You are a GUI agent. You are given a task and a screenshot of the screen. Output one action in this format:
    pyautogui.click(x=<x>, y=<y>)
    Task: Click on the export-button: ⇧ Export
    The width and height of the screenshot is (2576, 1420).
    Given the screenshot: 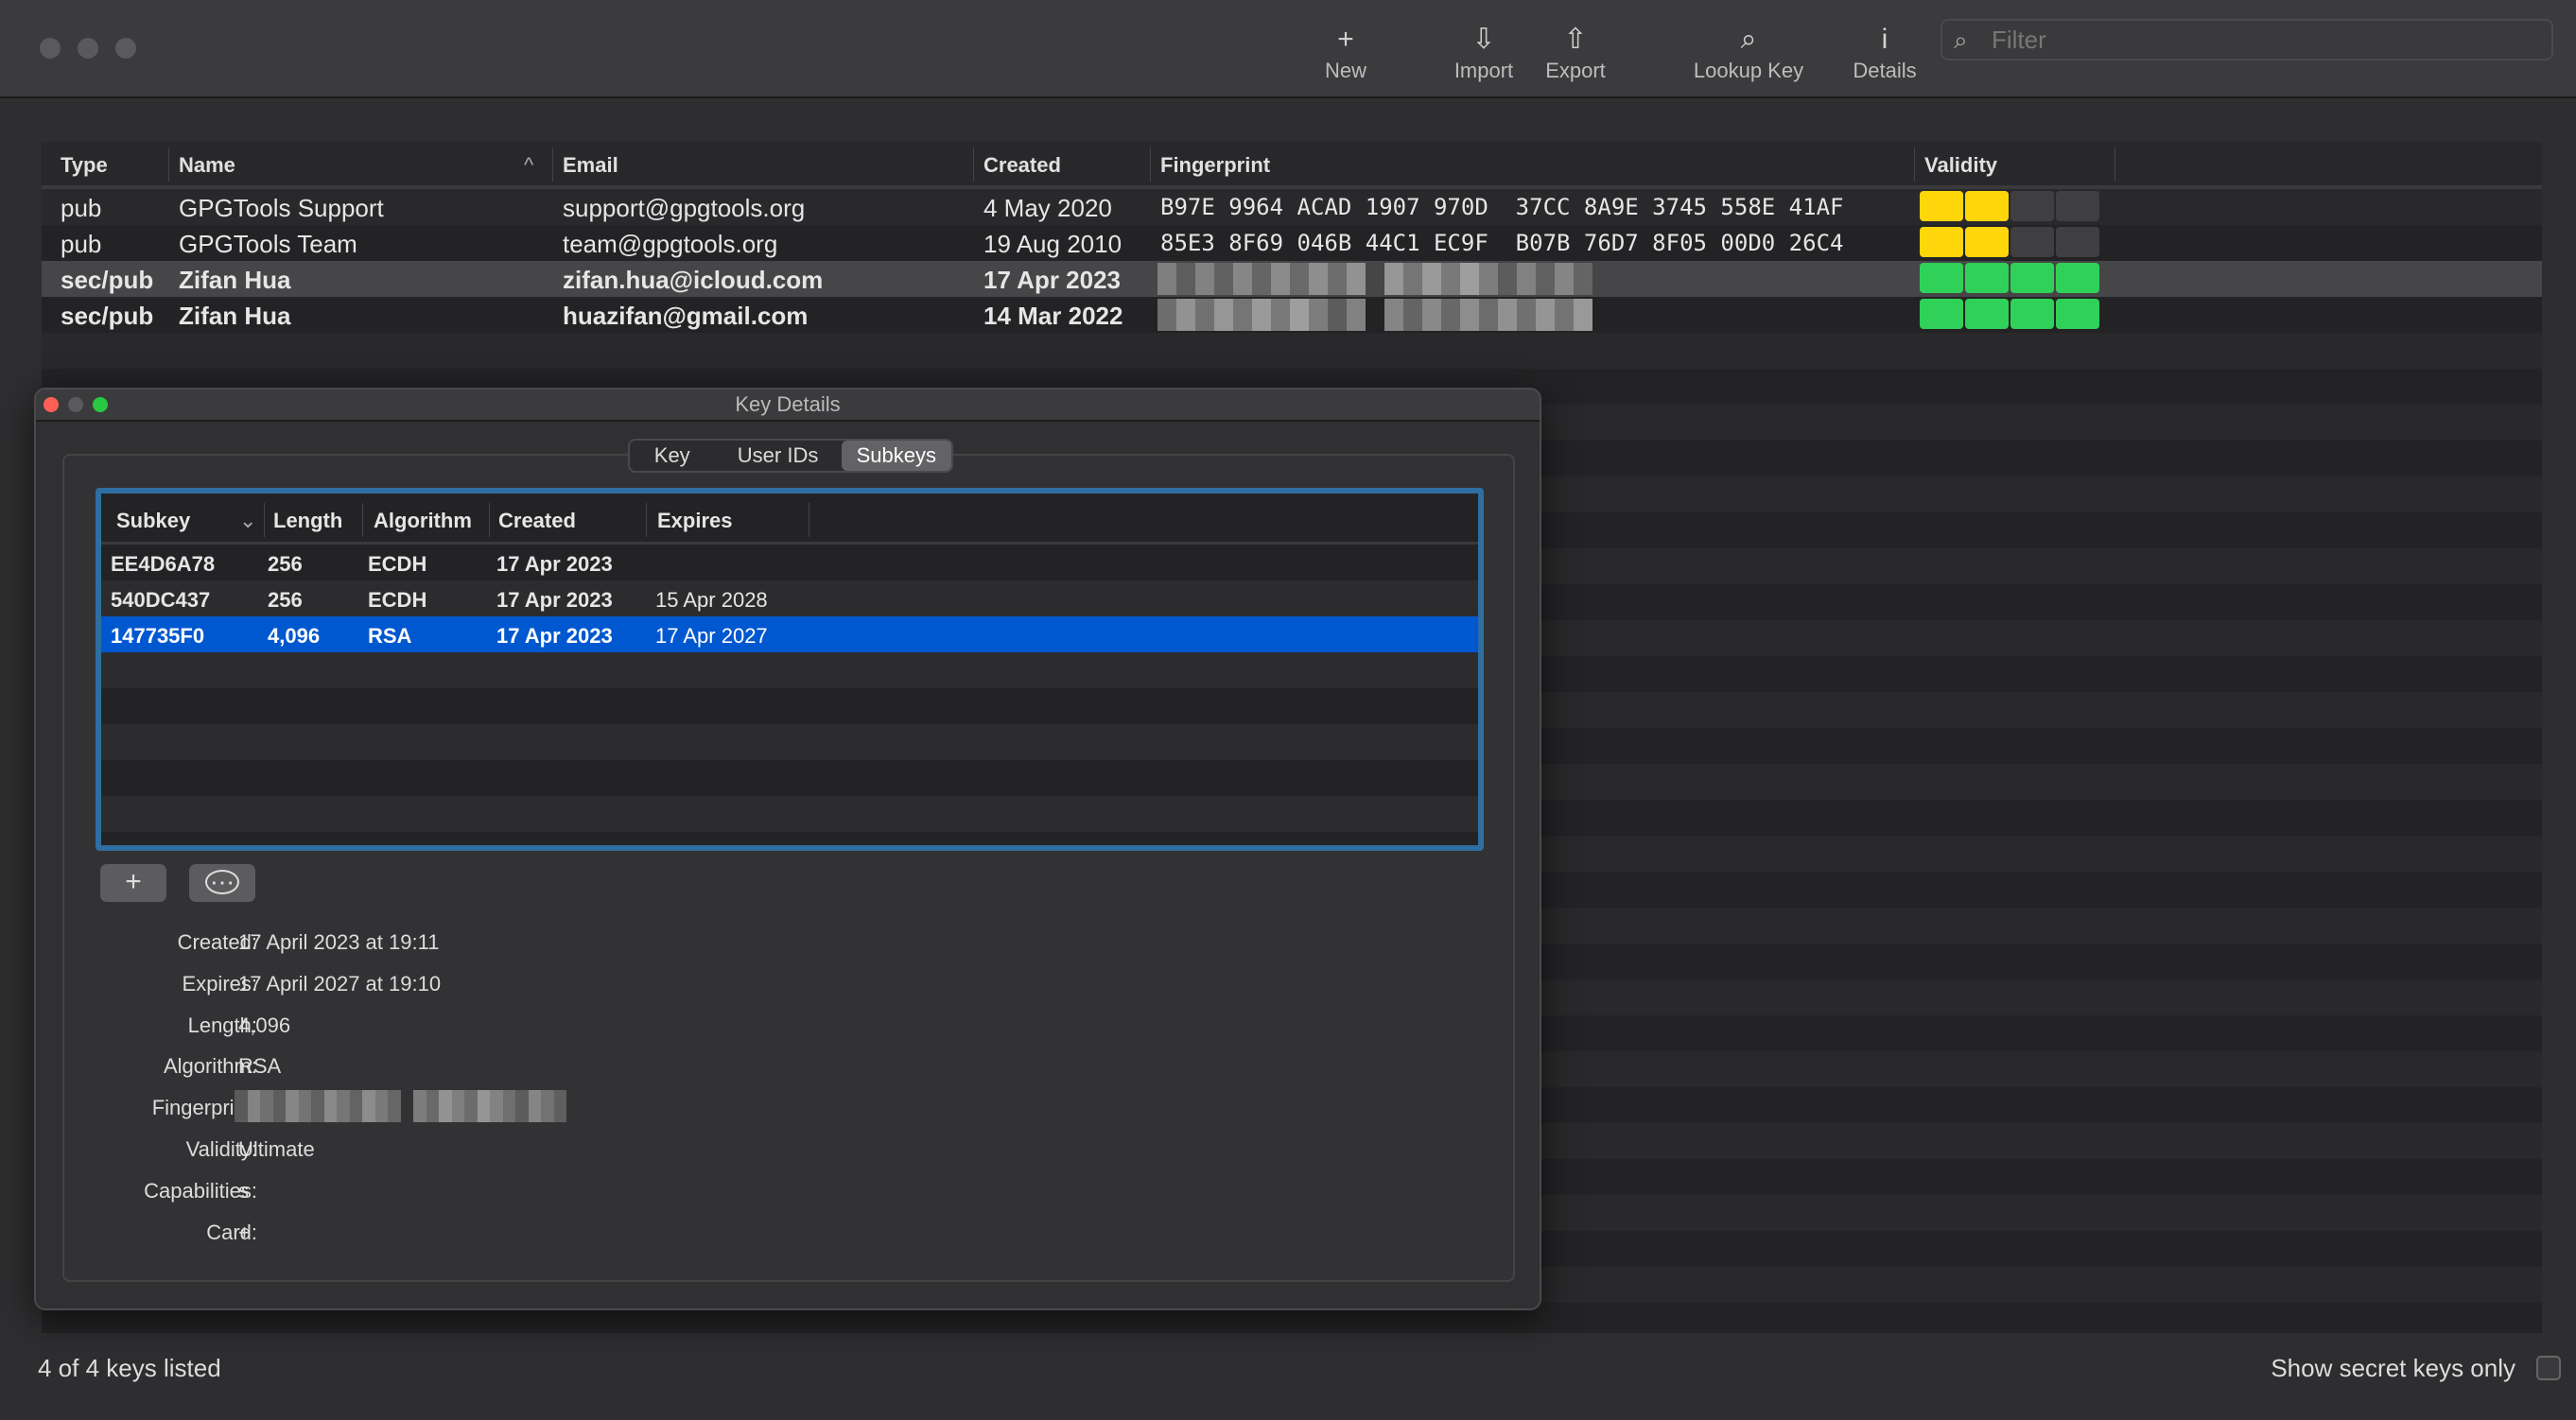 What is the action you would take?
    pyautogui.click(x=1575, y=52)
    